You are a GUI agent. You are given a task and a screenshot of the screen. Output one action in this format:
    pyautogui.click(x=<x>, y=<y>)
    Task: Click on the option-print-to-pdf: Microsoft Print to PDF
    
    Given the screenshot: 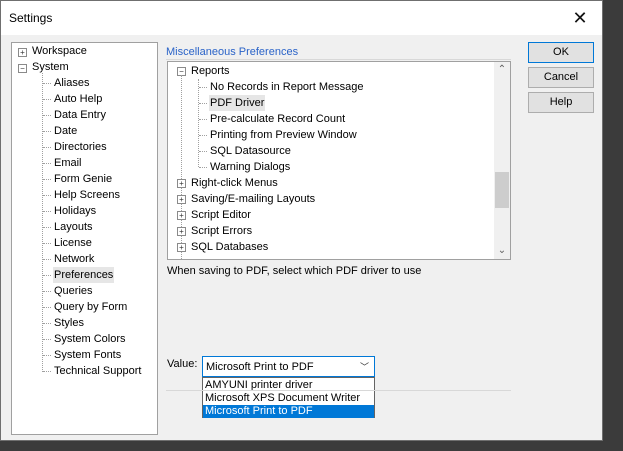 What is the action you would take?
    pyautogui.click(x=288, y=411)
    